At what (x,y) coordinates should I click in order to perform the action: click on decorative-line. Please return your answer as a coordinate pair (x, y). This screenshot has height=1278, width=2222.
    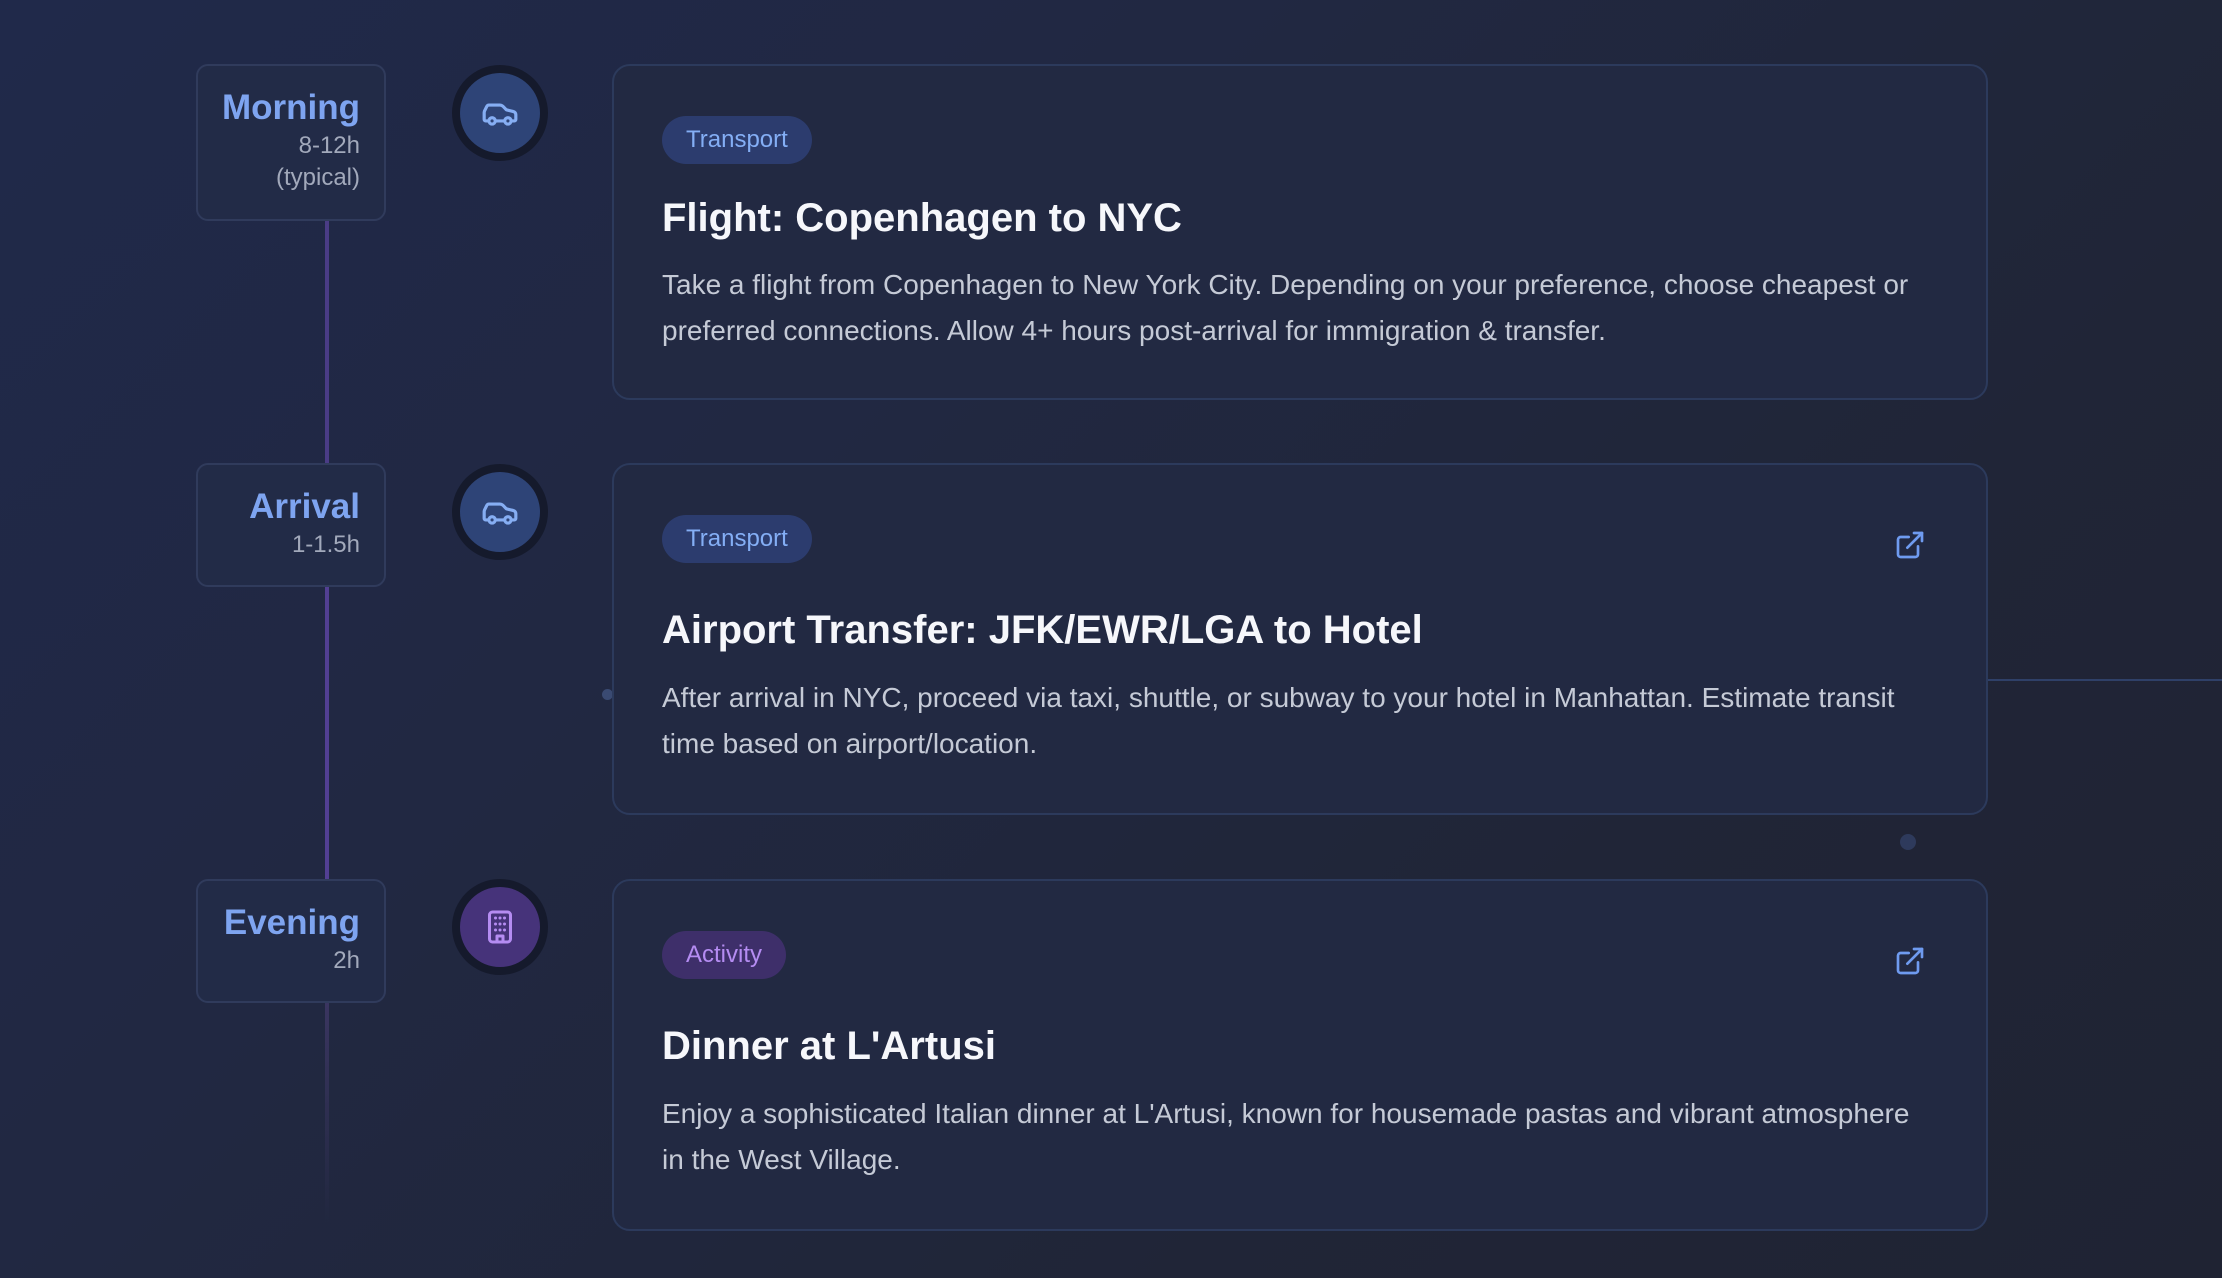
    Looking at the image, I should click on (2104, 680).